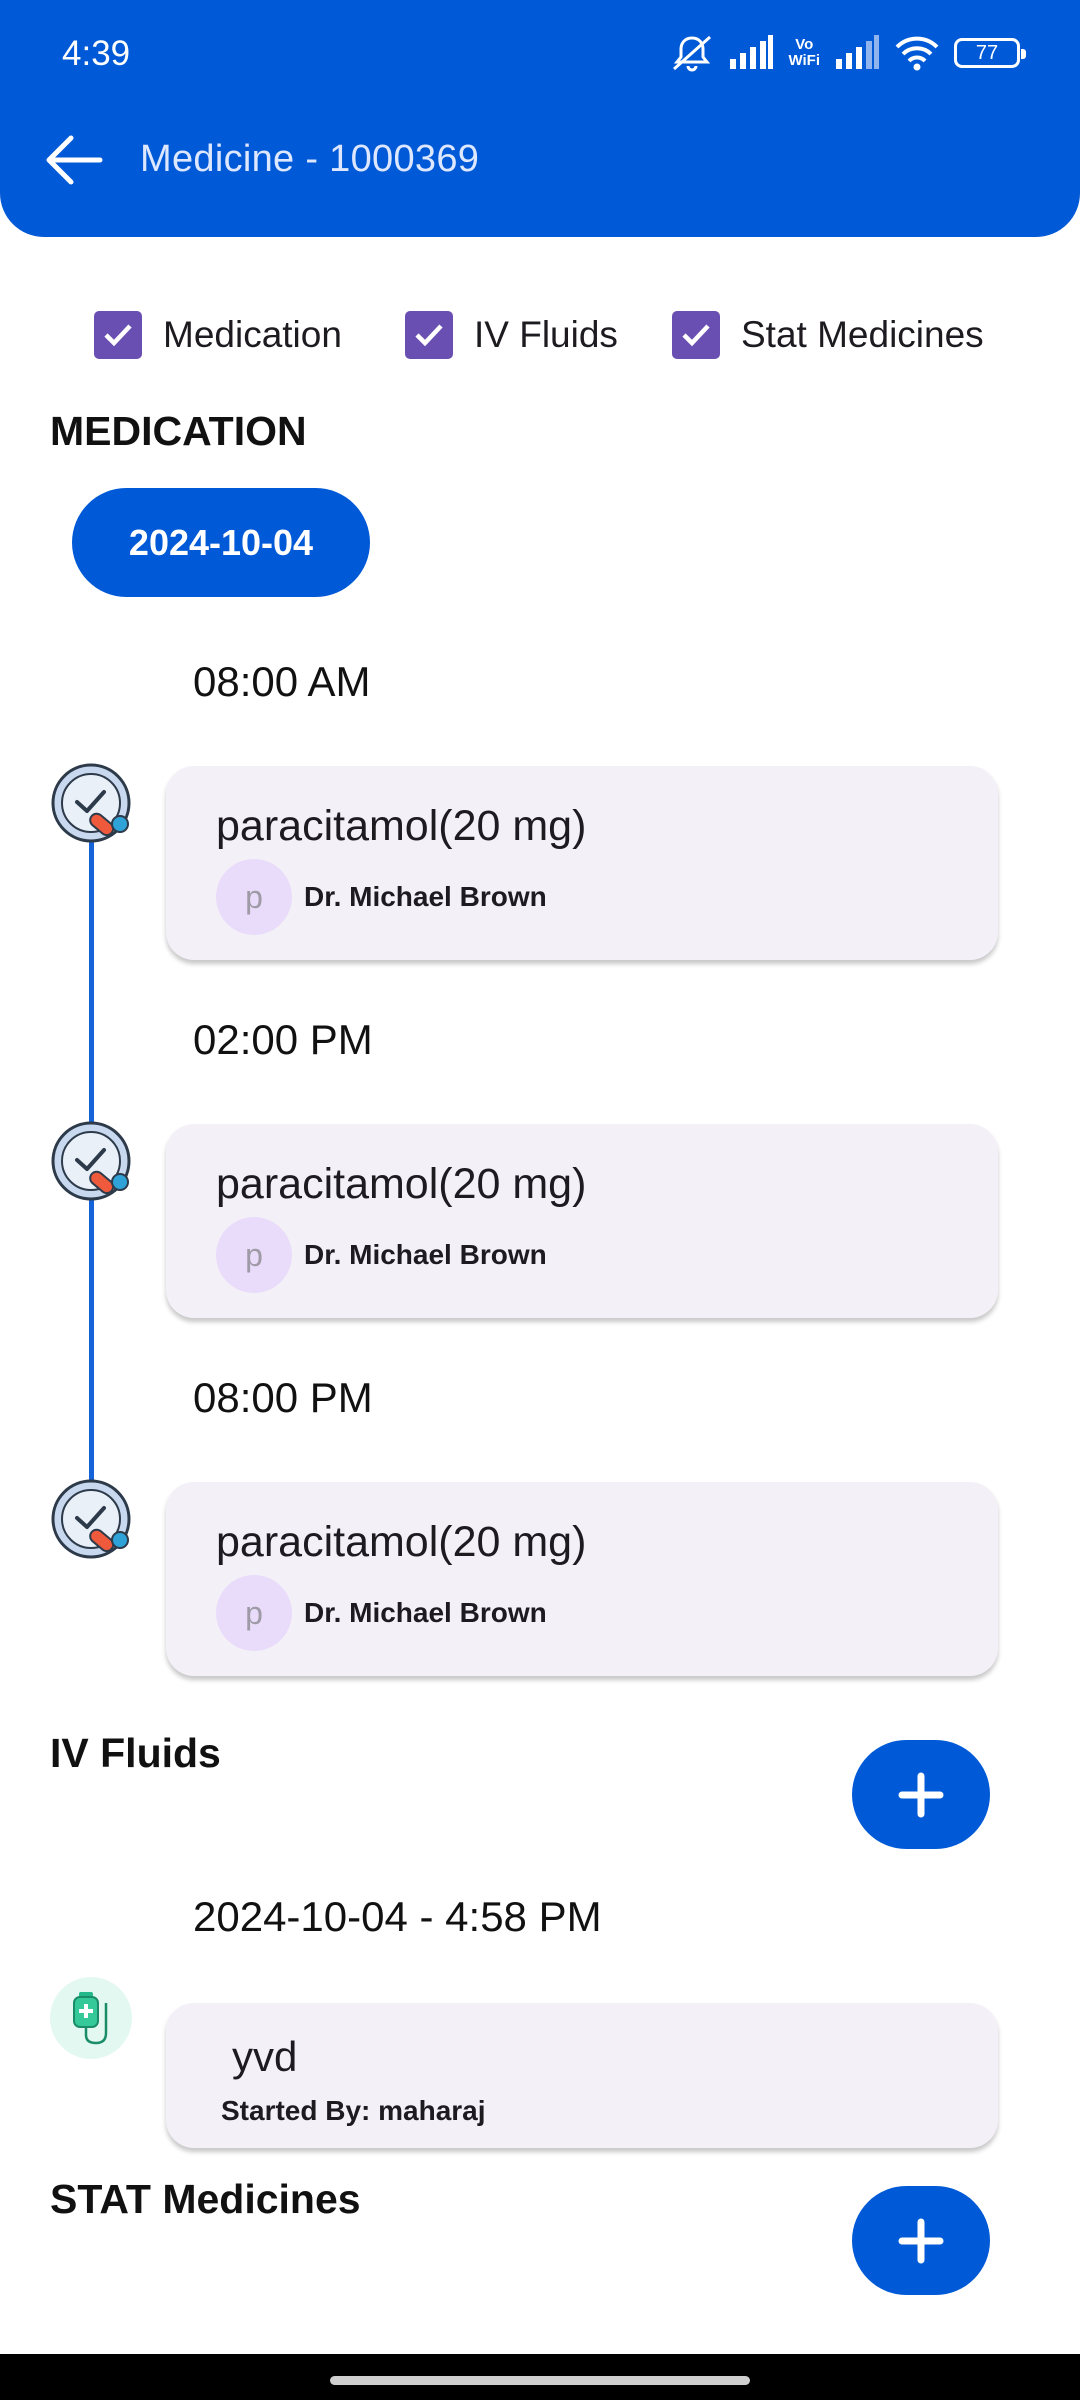  Describe the element at coordinates (582, 863) in the screenshot. I see `medication-card-1: paracitamol(20 mg) p Dr. Michael Brown` at that location.